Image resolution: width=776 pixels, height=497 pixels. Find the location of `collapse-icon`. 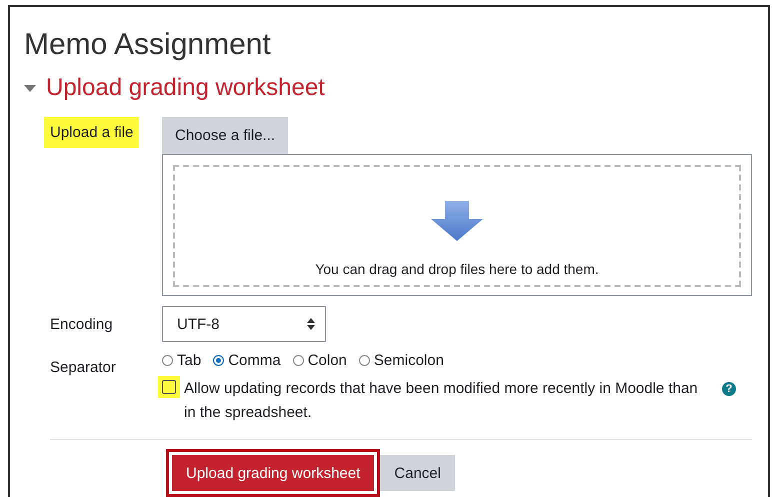

collapse-icon is located at coordinates (30, 88).